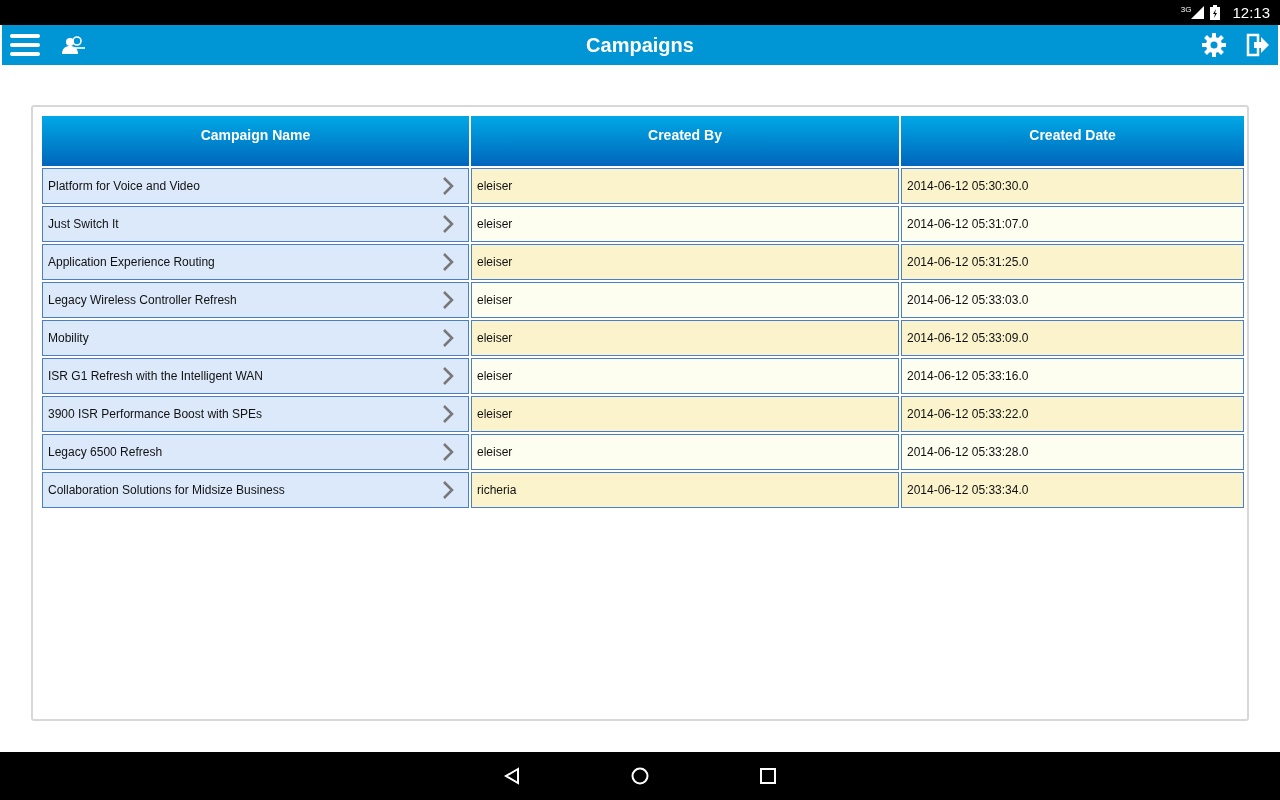  I want to click on table-cell: 2014-06-12 05:30:30.0, so click(1072, 186).